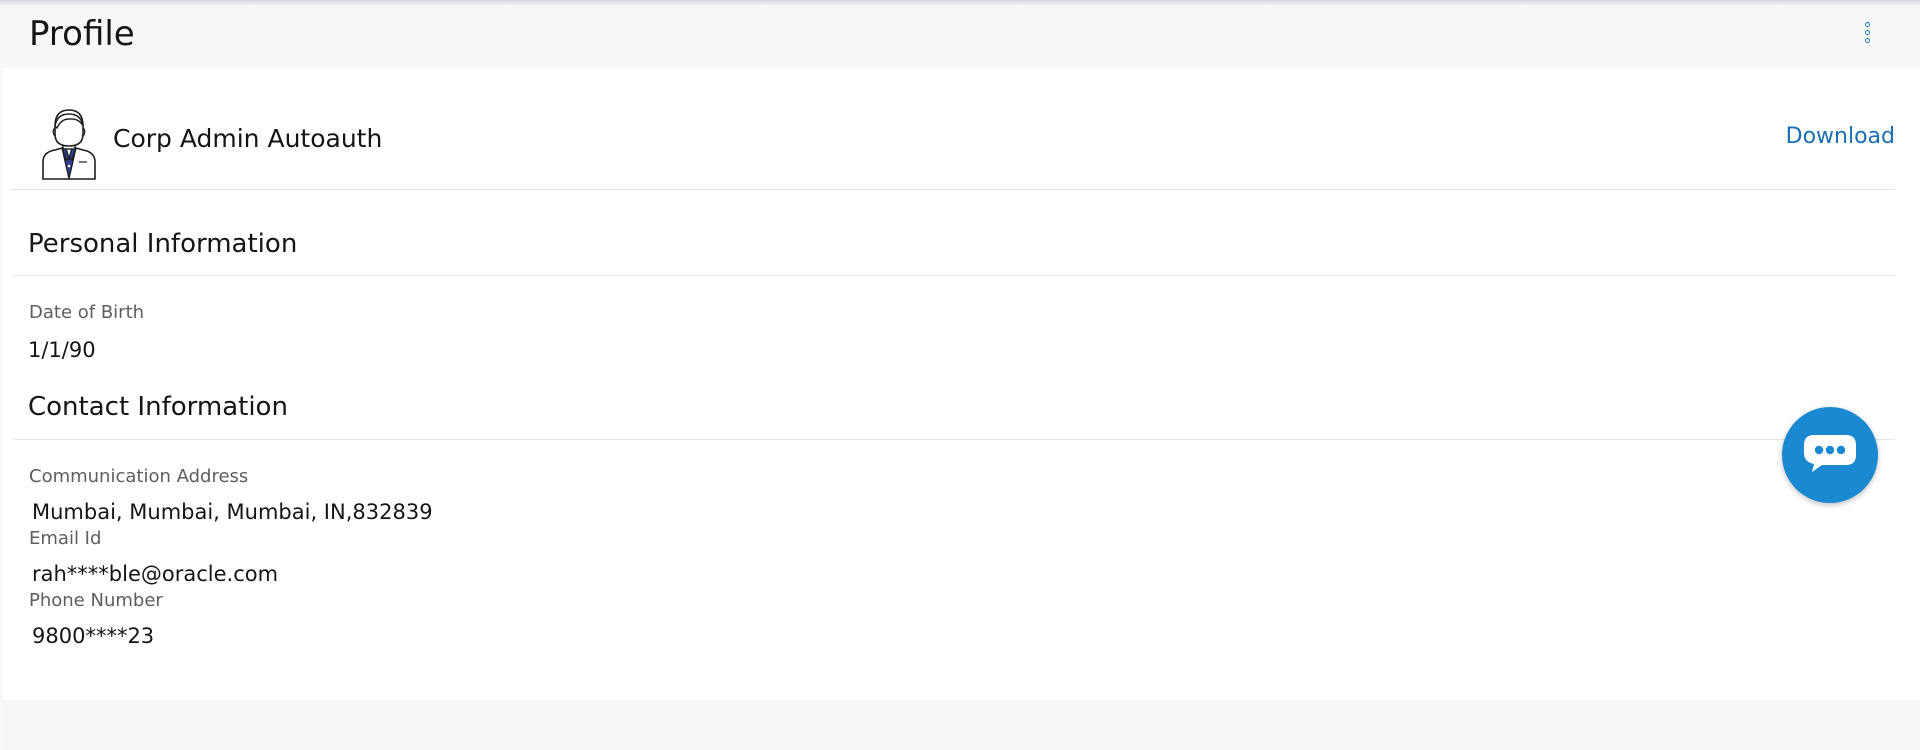 Image resolution: width=1920 pixels, height=750 pixels. What do you see at coordinates (139, 476) in the screenshot?
I see `communication-address-label: Communication Address` at bounding box center [139, 476].